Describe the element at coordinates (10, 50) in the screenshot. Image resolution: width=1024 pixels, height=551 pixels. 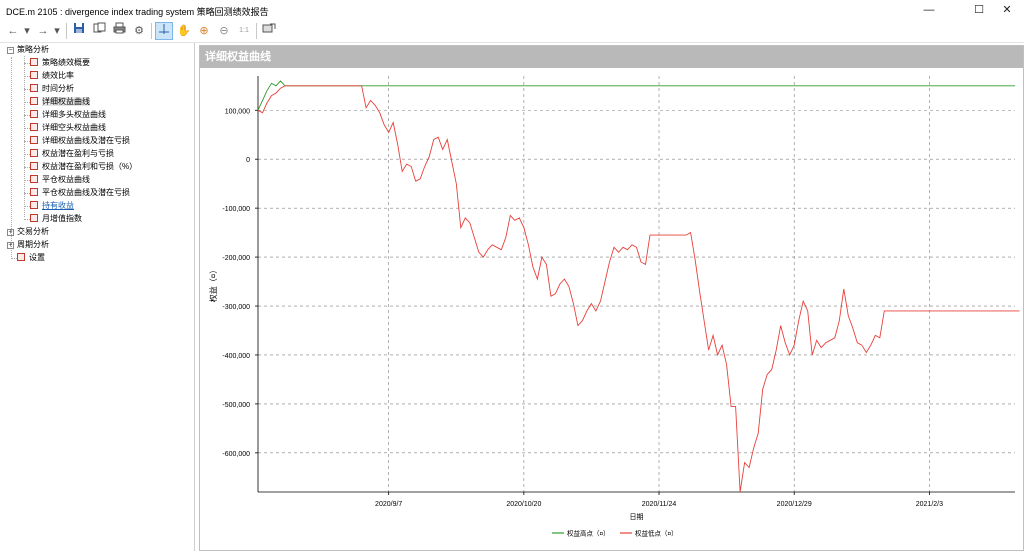
I see `collapse-icon: −` at that location.